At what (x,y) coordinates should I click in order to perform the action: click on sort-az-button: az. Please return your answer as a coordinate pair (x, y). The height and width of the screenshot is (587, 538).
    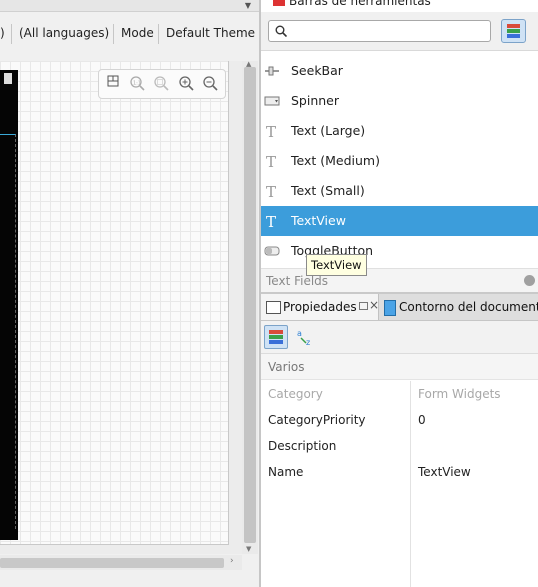
    Looking at the image, I should click on (306, 337).